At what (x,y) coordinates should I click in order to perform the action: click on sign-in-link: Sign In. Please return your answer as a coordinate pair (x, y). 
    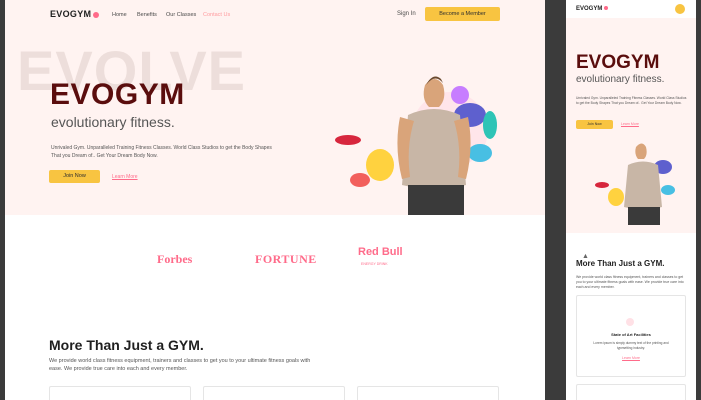
    Looking at the image, I should click on (406, 14).